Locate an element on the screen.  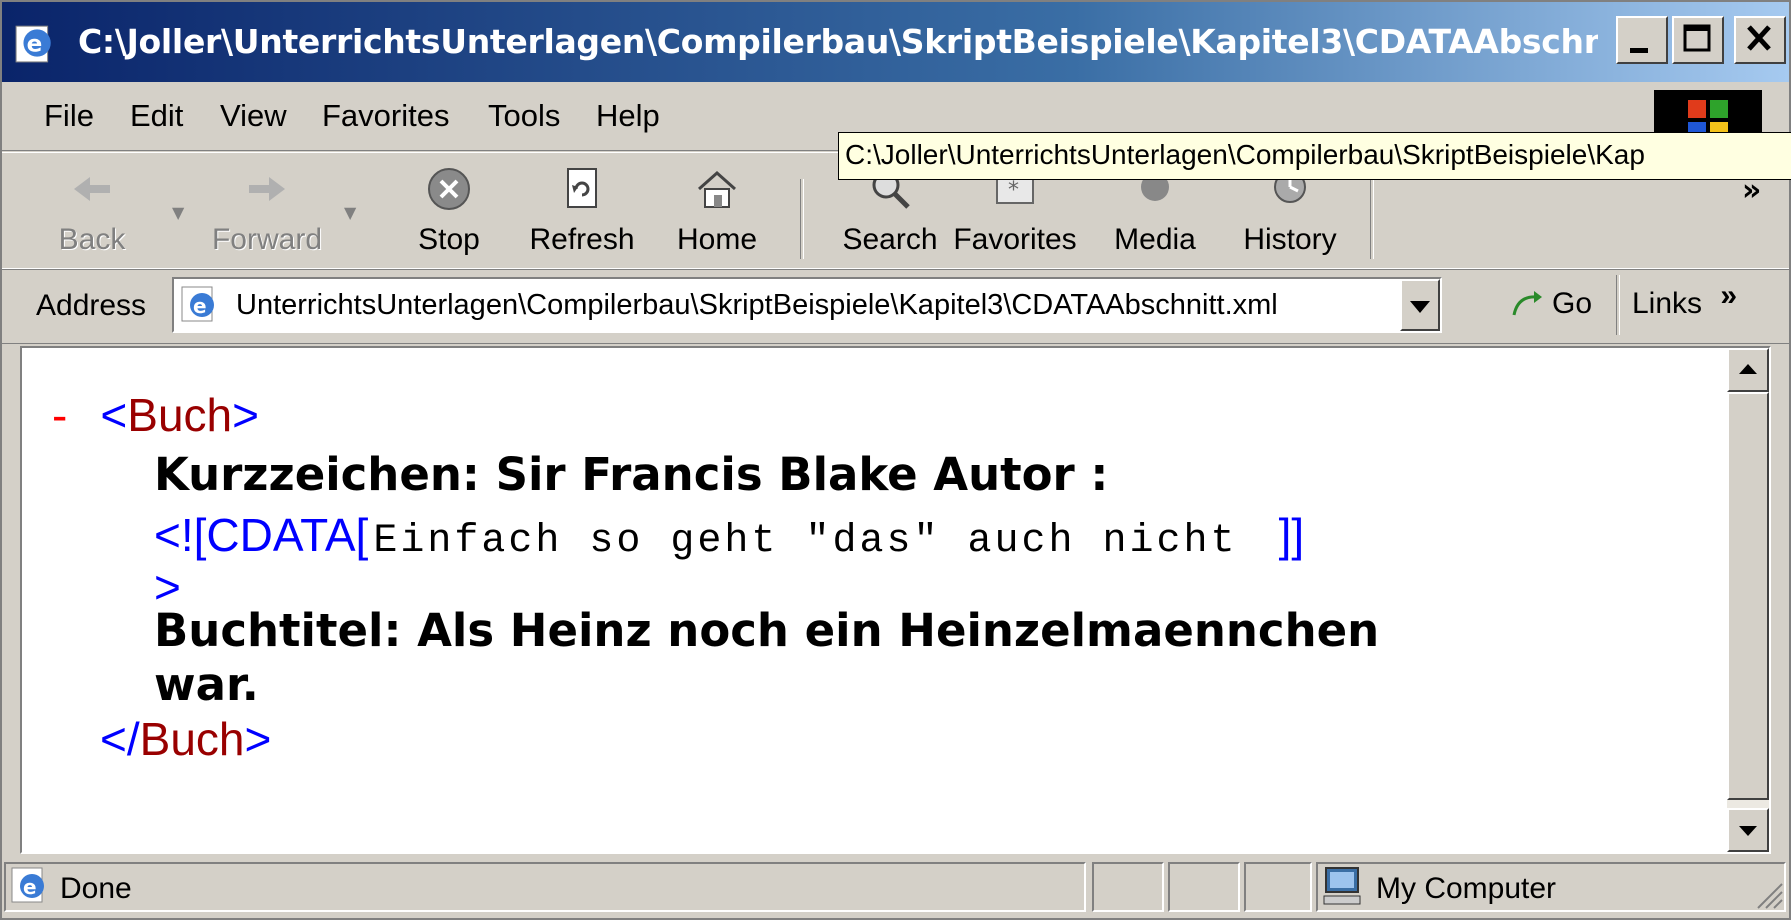
history-label: History is located at coordinates (1290, 239).